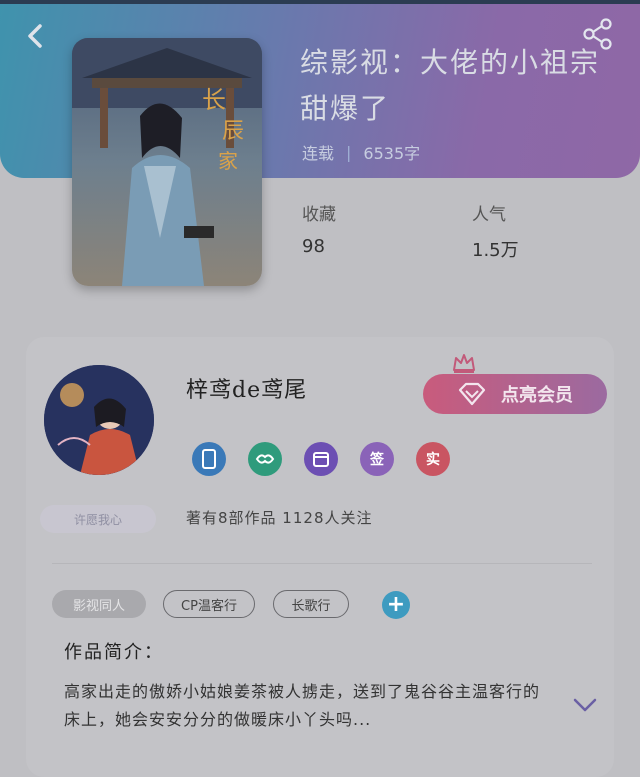 This screenshot has width=640, height=777. Describe the element at coordinates (279, 518) in the screenshot. I see `follow-text: 著有8部作品 1128人关注` at that location.